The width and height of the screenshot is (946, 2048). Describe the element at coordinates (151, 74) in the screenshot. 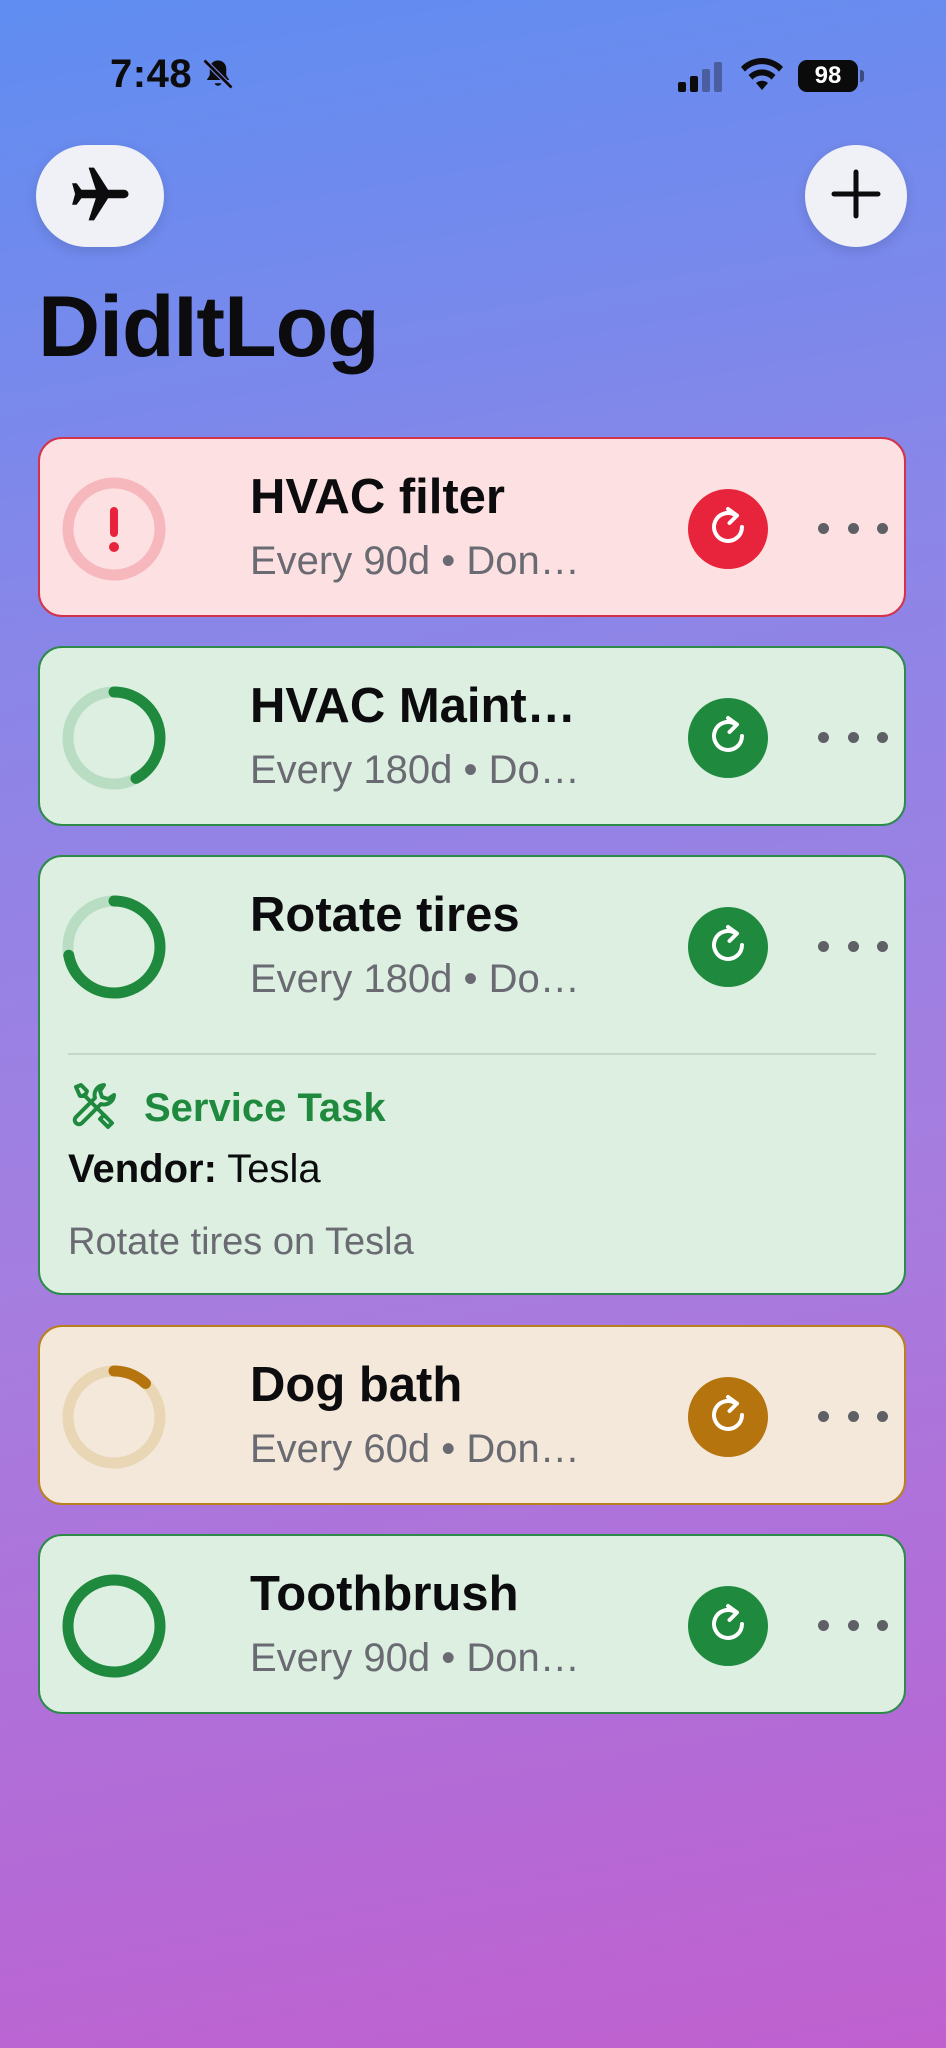

I see `status-time: 7:48` at that location.